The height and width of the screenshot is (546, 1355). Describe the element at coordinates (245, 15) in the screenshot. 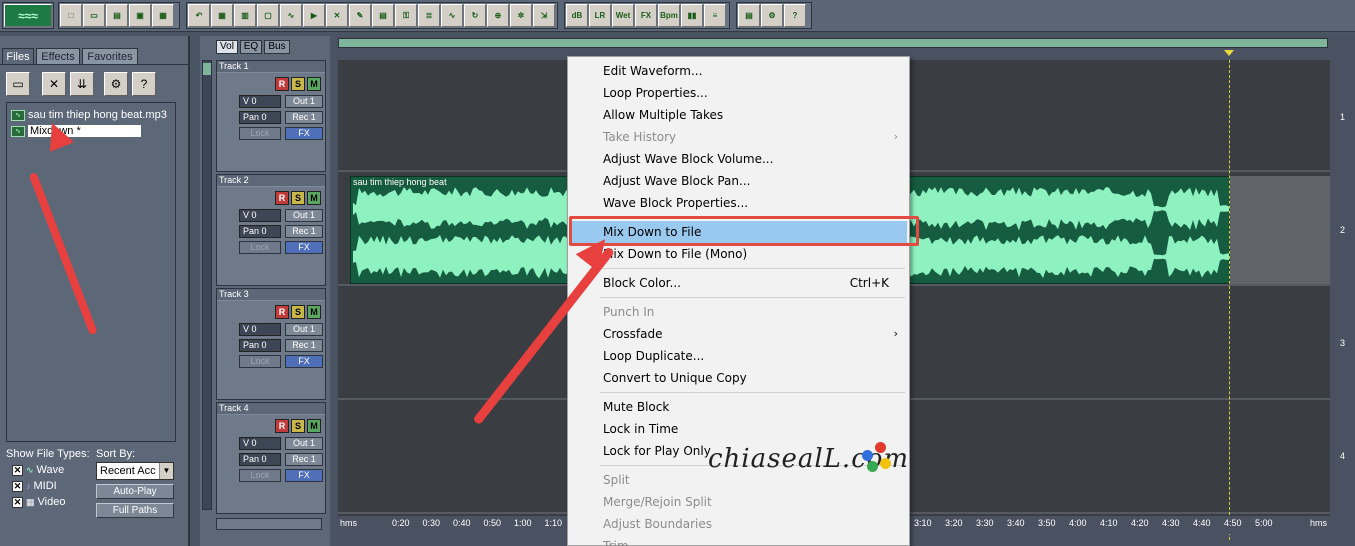

I see `snap-icon: ▥` at that location.